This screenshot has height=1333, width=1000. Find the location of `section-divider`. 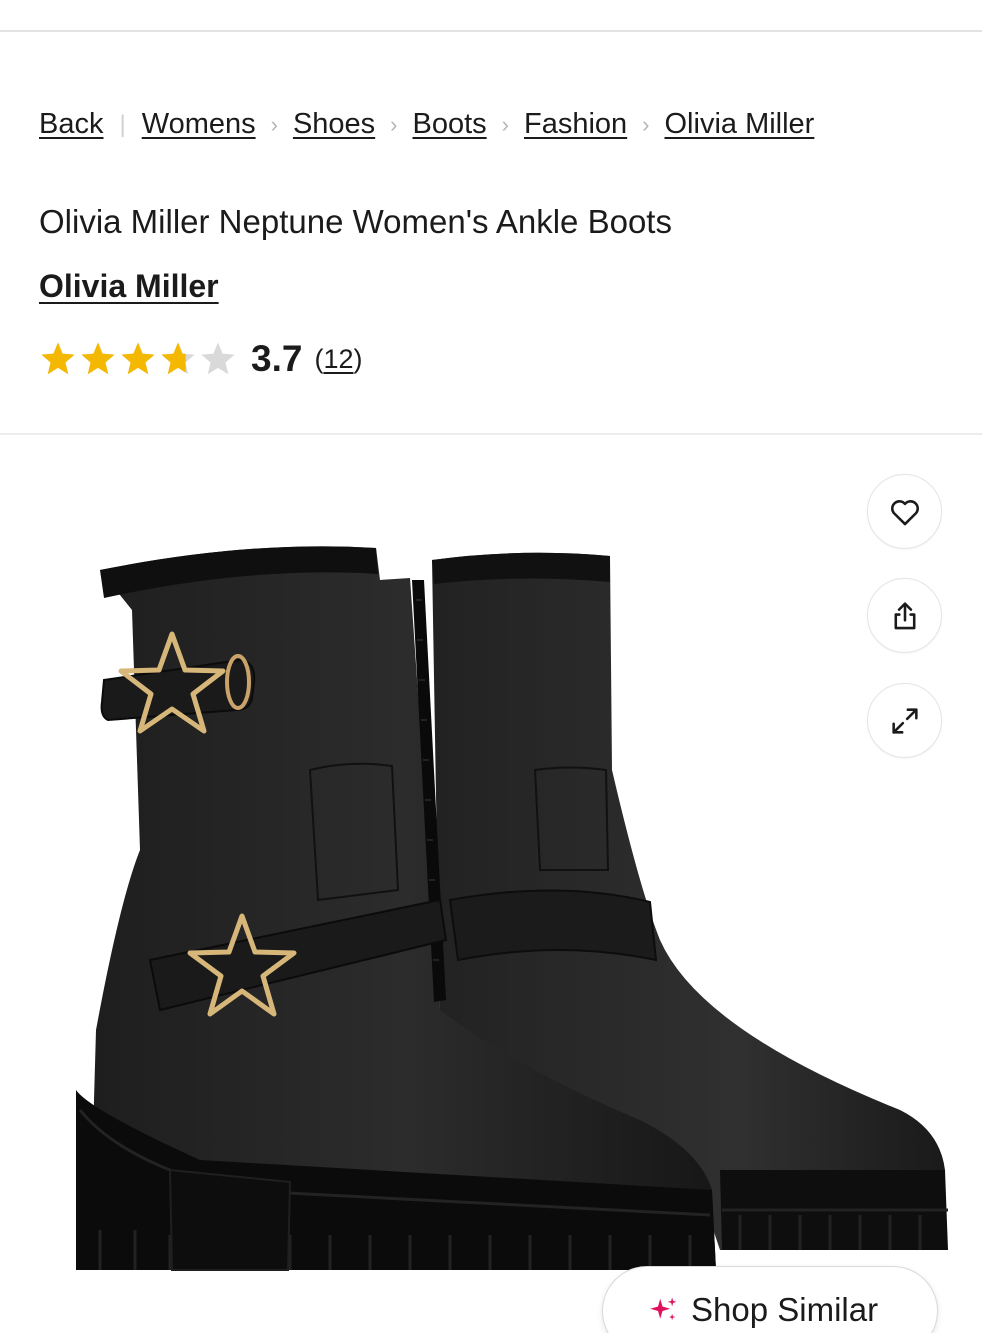

section-divider is located at coordinates (491, 434).